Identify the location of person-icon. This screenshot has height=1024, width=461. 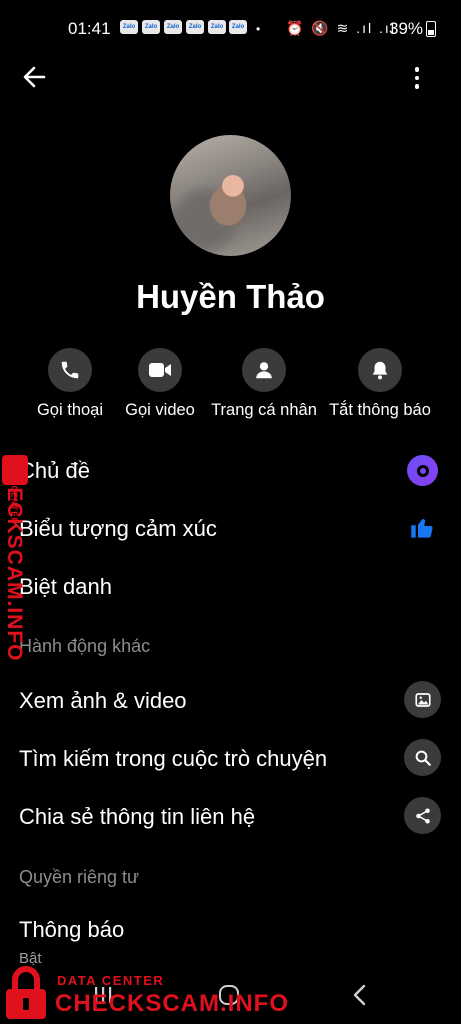
(264, 370).